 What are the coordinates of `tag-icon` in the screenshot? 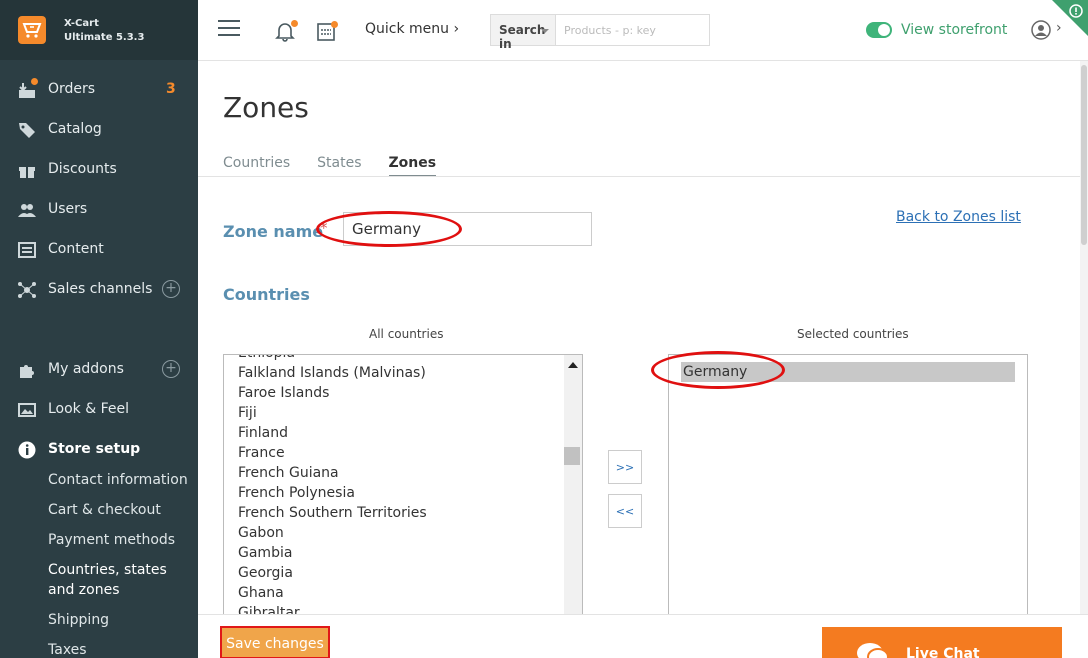 It's located at (27, 130).